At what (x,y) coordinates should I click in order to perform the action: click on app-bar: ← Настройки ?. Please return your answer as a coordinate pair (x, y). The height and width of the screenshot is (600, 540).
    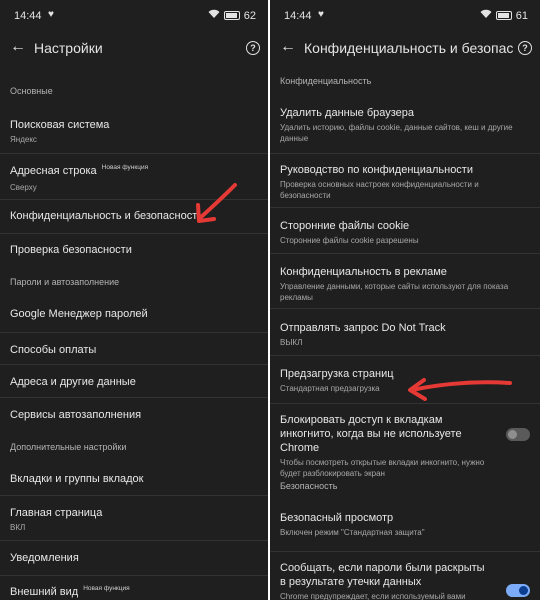
    Looking at the image, I should click on (134, 49).